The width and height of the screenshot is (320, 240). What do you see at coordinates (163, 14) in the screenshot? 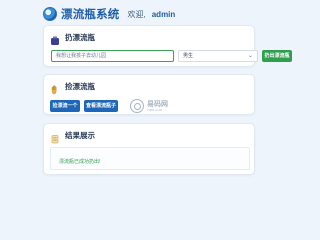
I see `username: admin` at bounding box center [163, 14].